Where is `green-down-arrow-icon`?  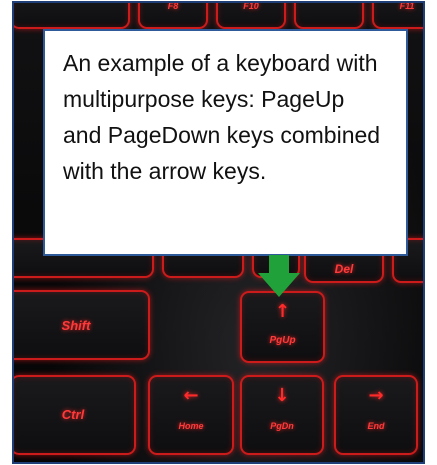
green-down-arrow-icon is located at coordinates (279, 276).